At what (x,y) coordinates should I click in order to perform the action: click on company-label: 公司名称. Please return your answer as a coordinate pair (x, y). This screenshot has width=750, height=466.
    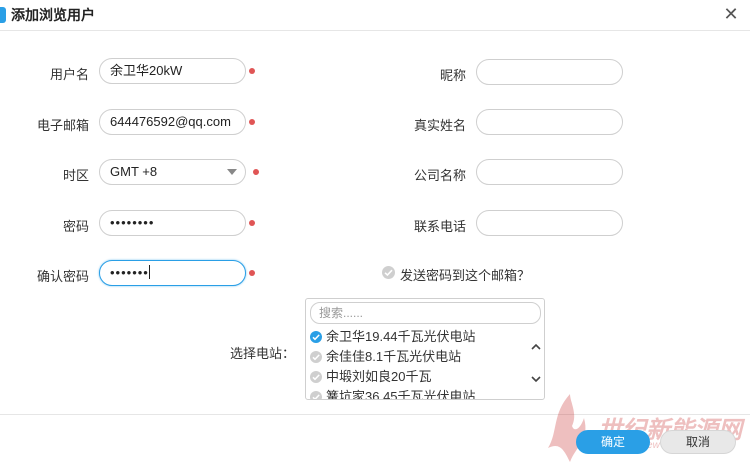
    Looking at the image, I should click on (439, 175).